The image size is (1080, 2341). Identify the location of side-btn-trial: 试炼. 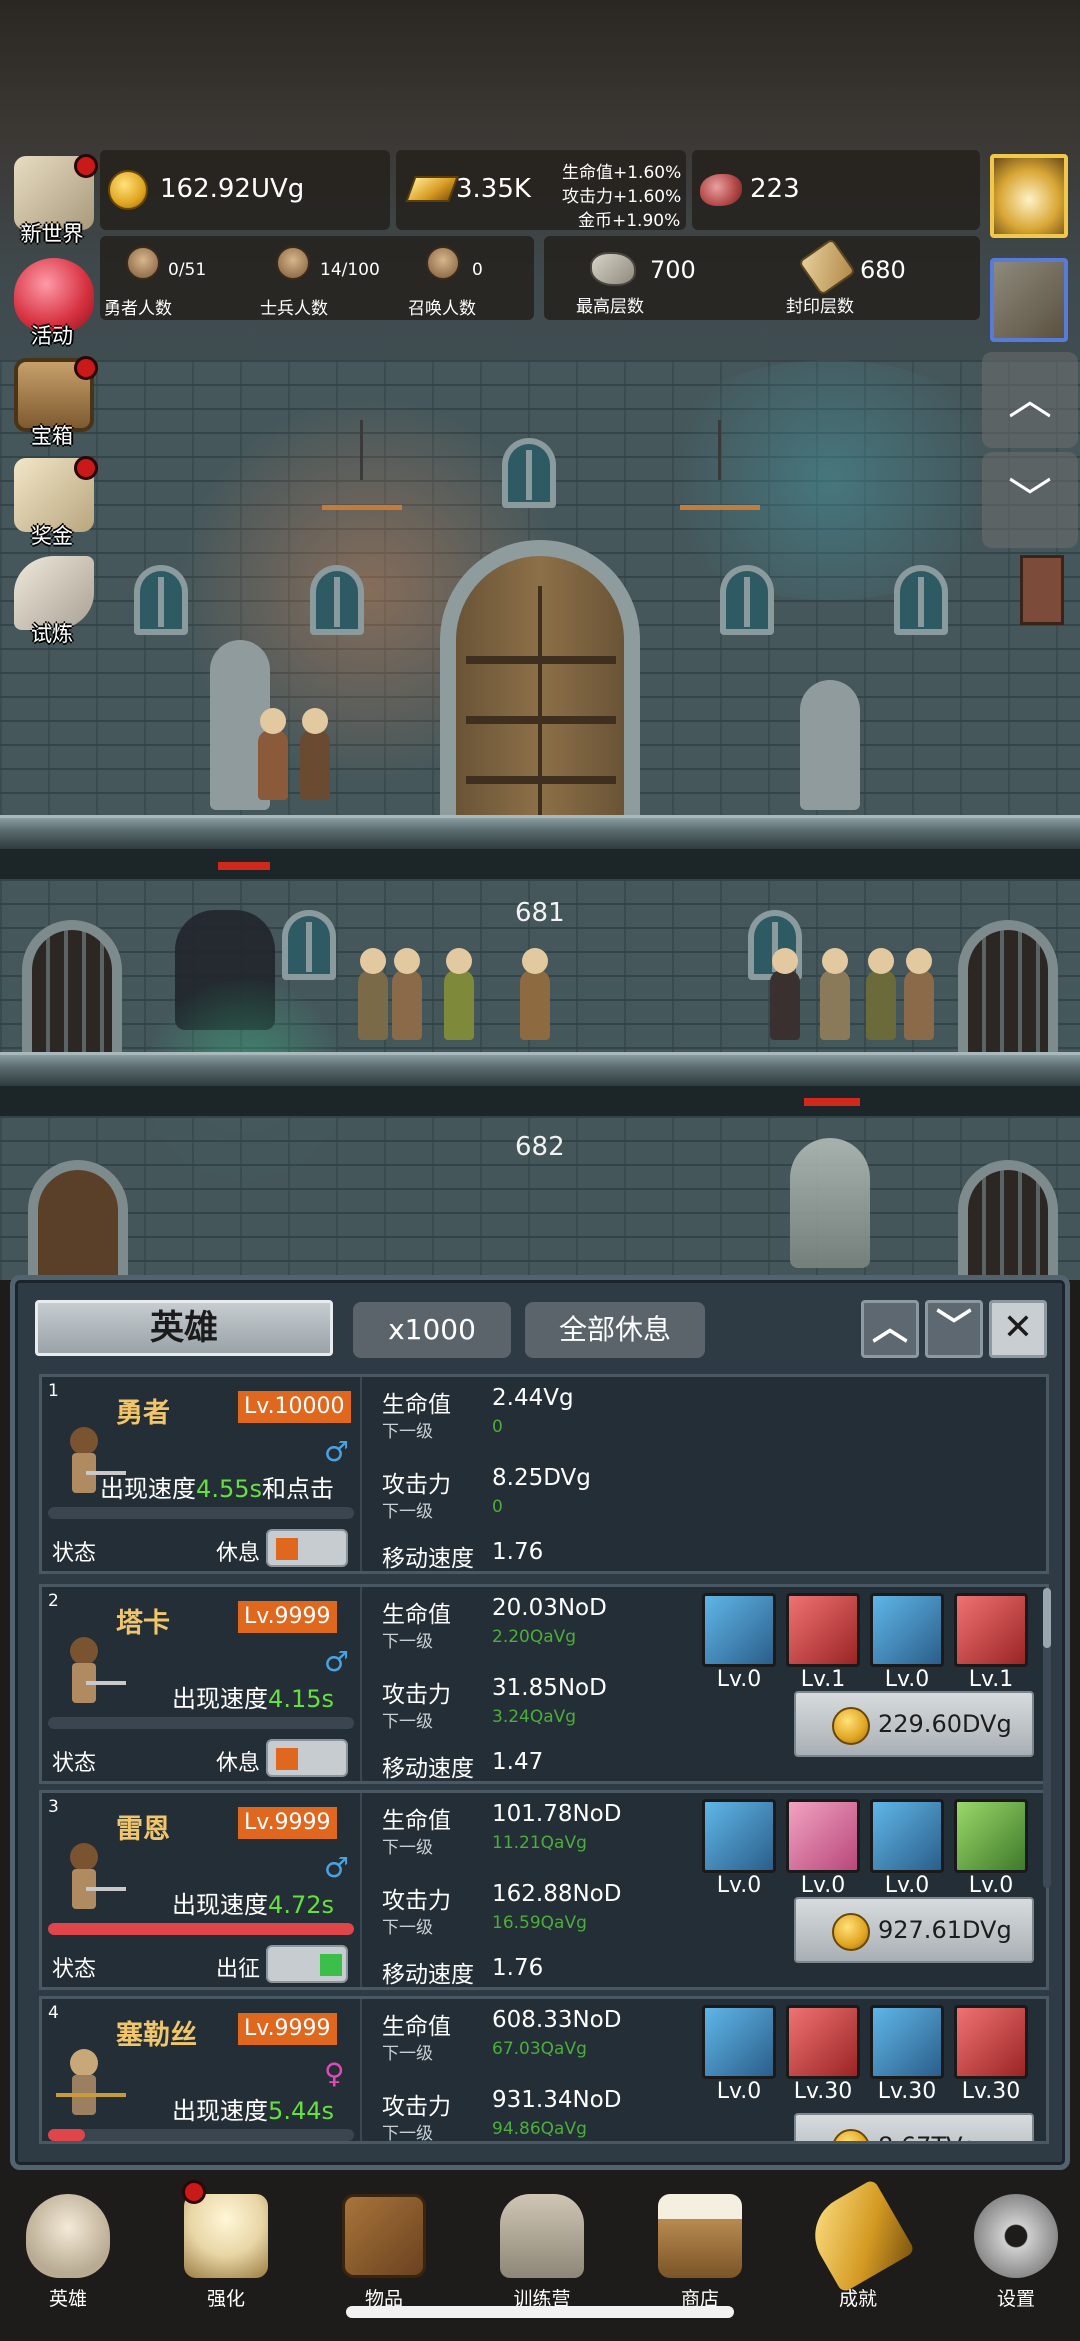
(52, 598).